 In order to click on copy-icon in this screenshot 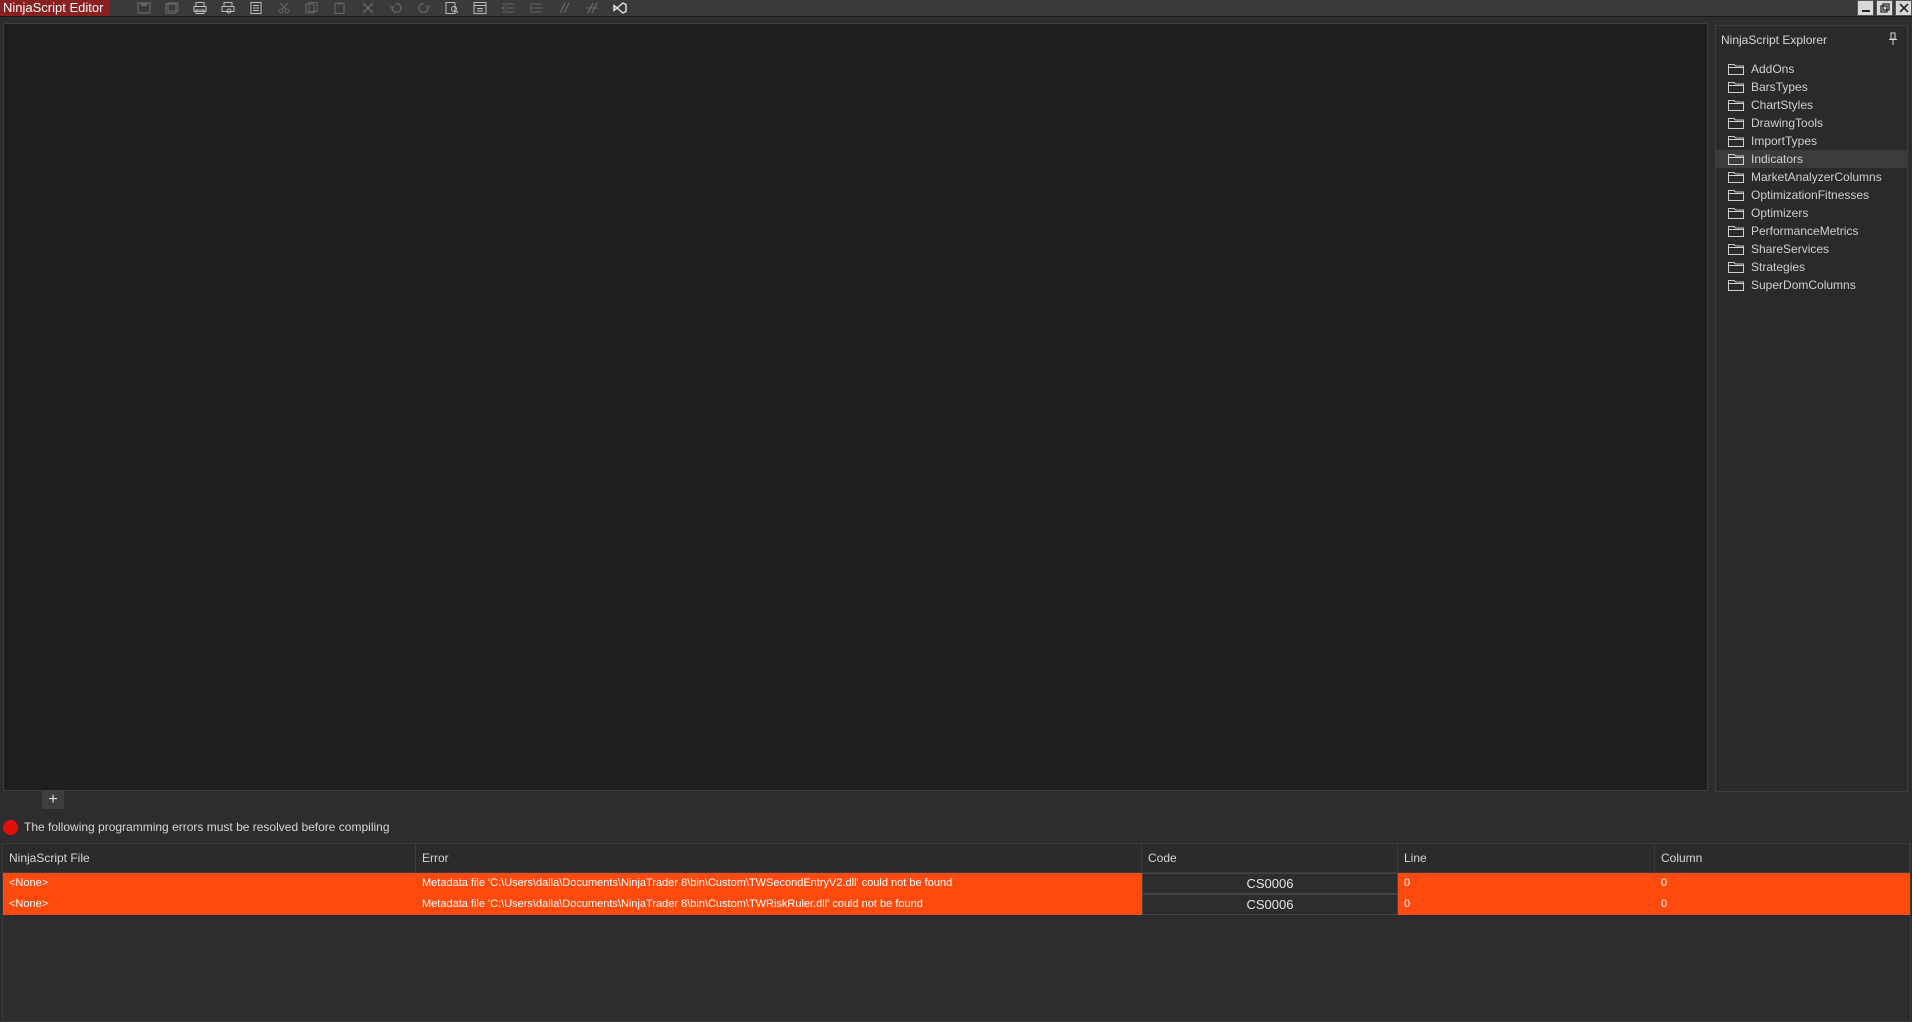, I will do `click(312, 8)`.